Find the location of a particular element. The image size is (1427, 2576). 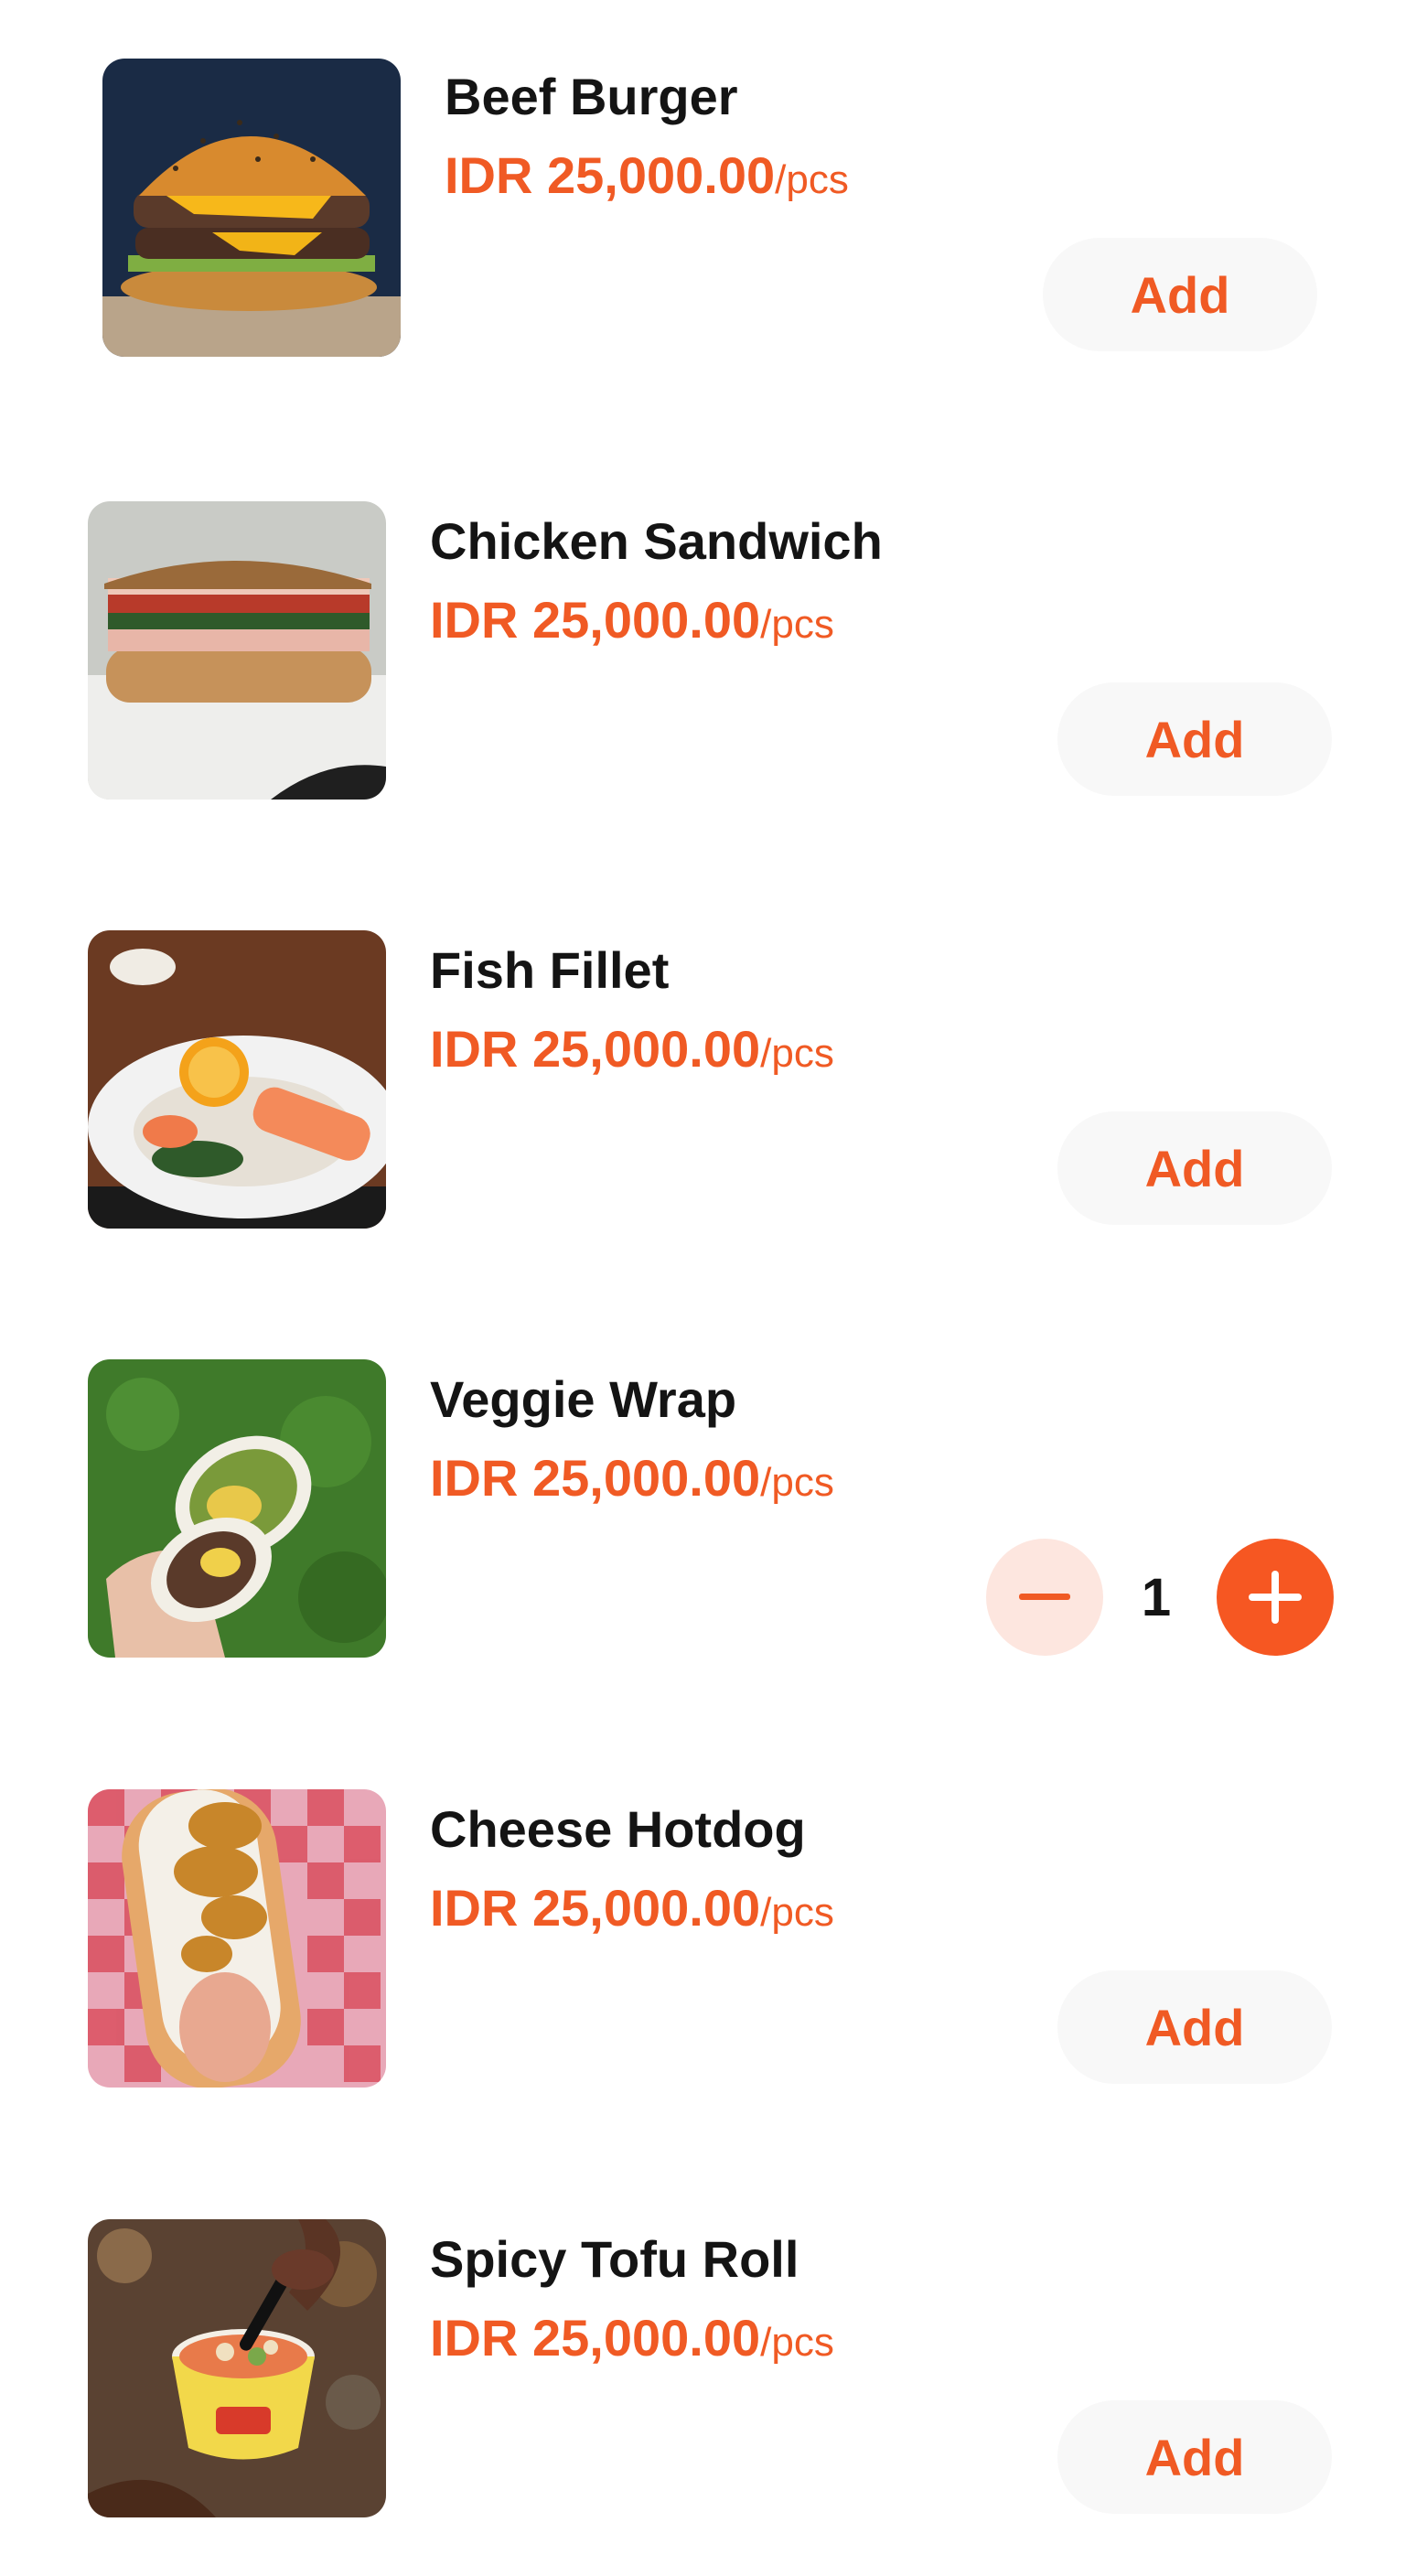

plus-icon is located at coordinates (1275, 1597).